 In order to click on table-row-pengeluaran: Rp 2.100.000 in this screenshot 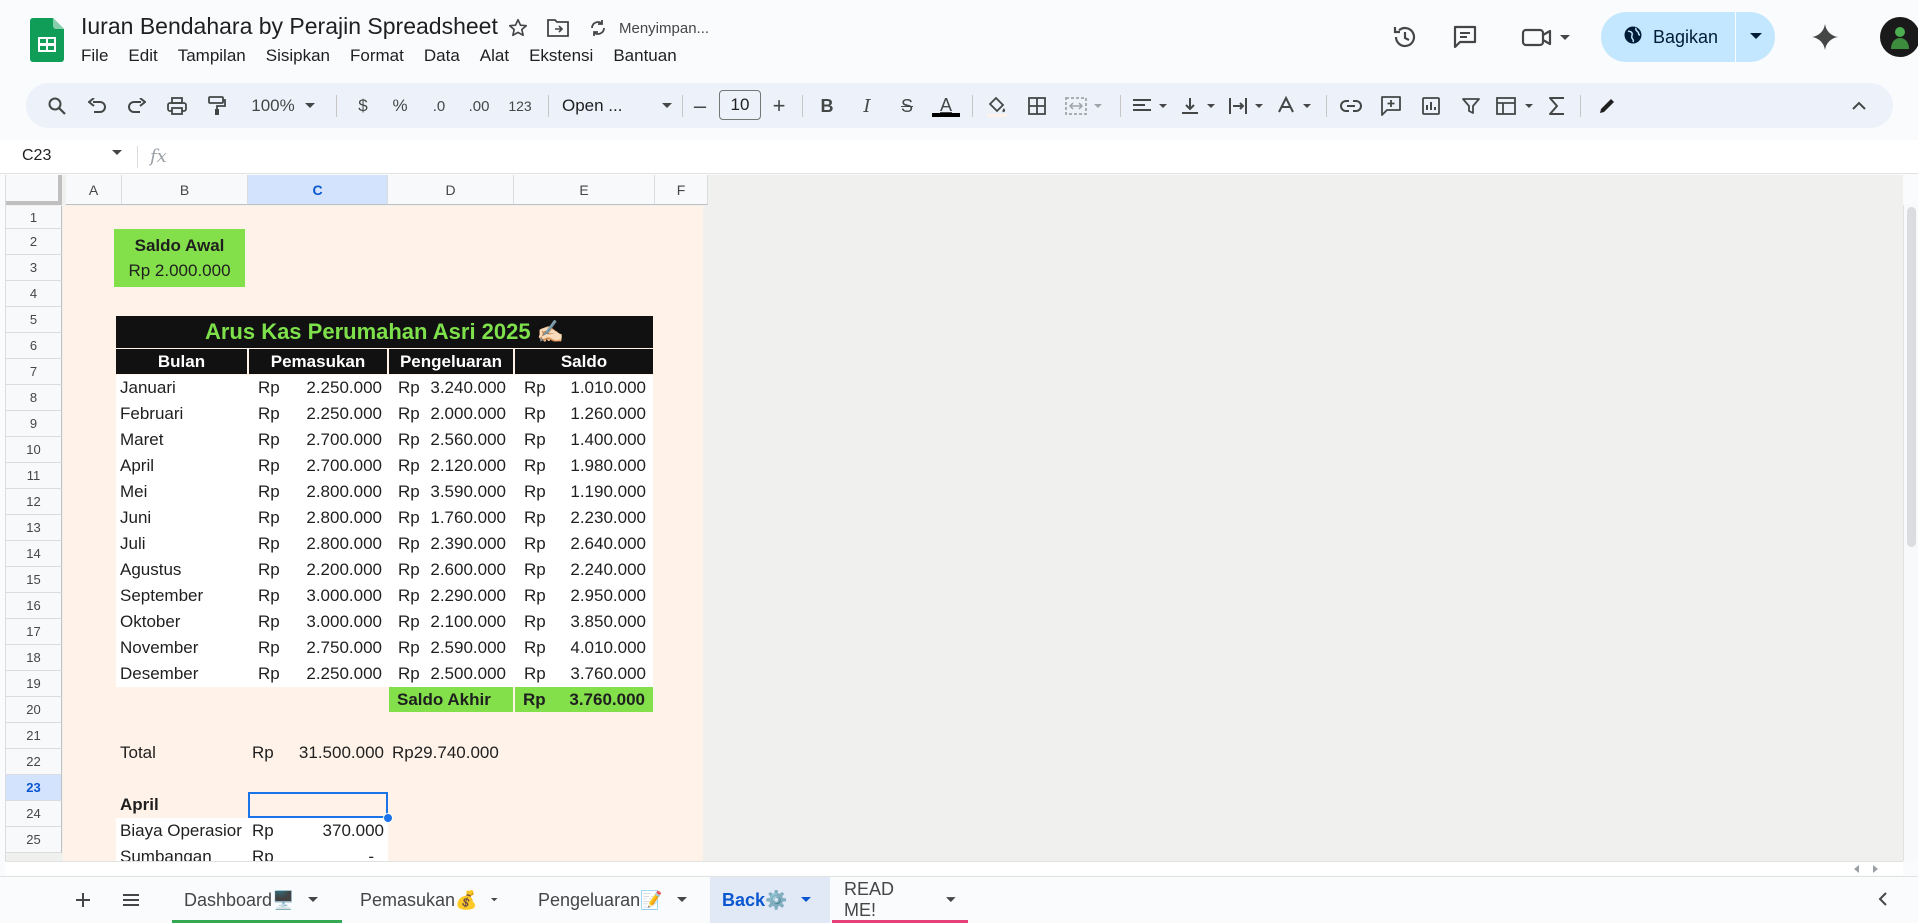, I will do `click(452, 622)`.